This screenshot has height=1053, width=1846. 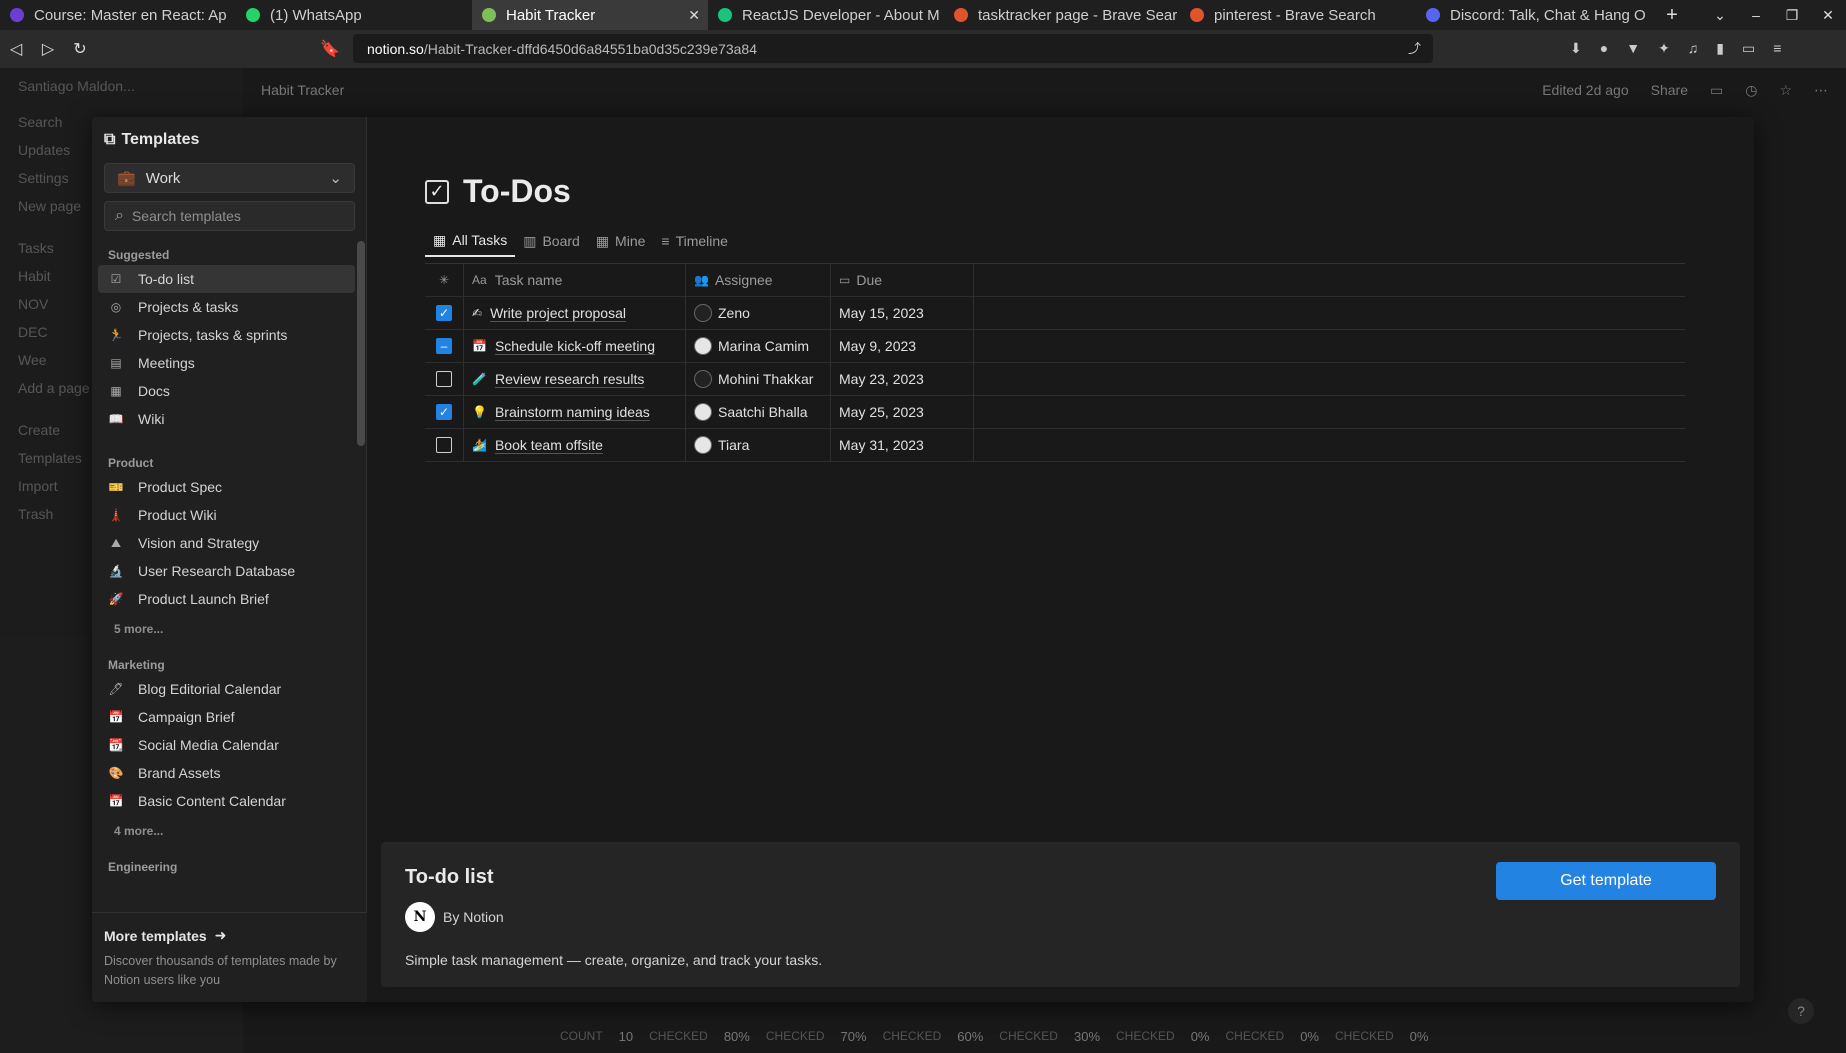 What do you see at coordinates (902, 346) in the screenshot?
I see `due-cell: May 9, 2023` at bounding box center [902, 346].